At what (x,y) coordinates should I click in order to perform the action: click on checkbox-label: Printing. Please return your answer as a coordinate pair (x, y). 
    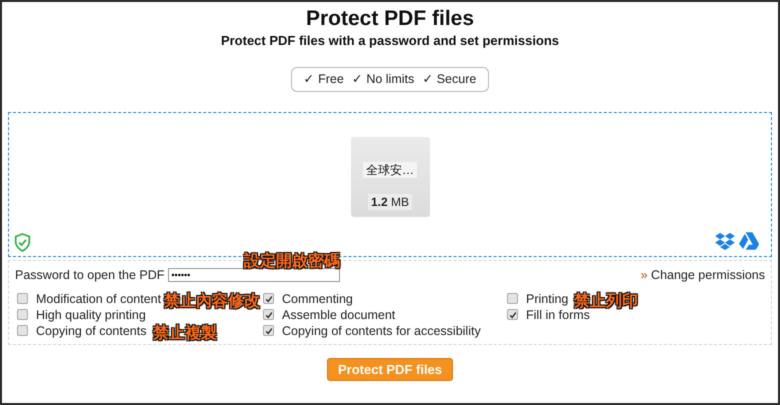
    Looking at the image, I should click on (547, 299).